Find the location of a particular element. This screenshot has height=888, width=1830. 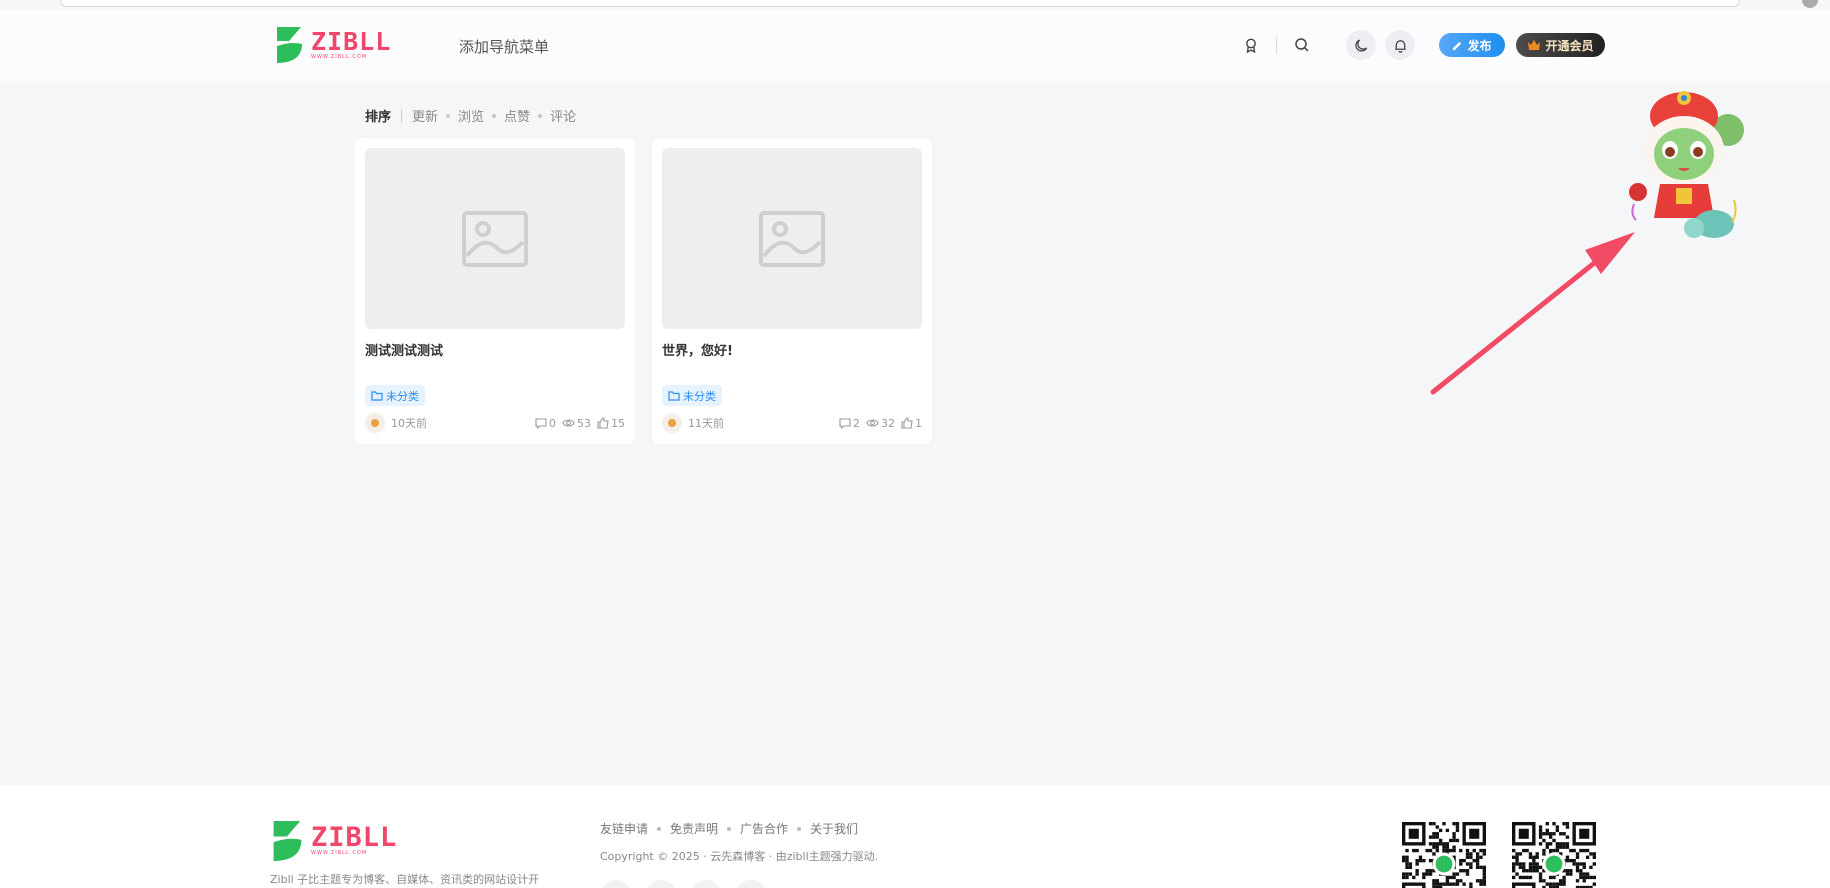

post-stats: 2 32 1 is located at coordinates (880, 423).